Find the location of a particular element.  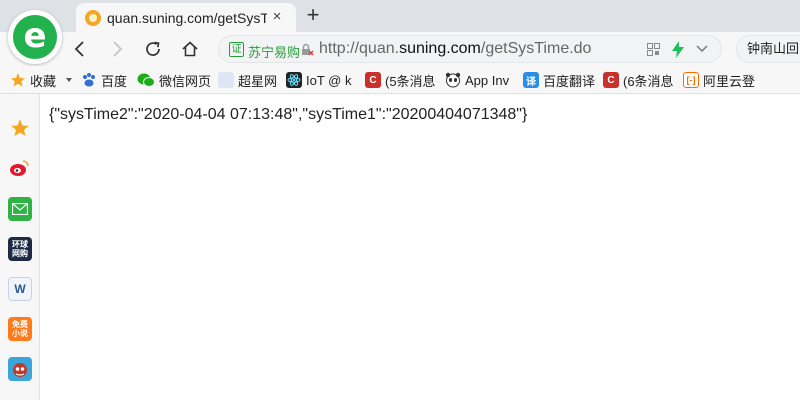

bookmark-baidu: 百度 is located at coordinates (104, 80).